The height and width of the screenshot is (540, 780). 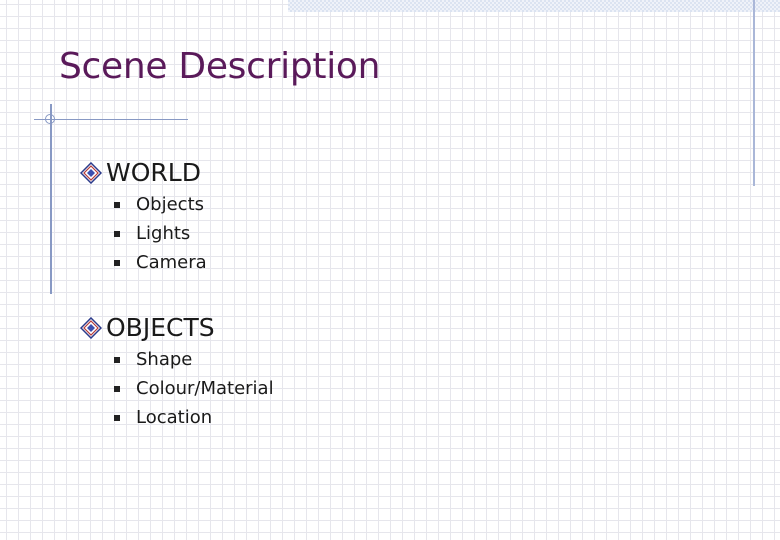 I want to click on list-item: Colour/Material, so click(x=194, y=389).